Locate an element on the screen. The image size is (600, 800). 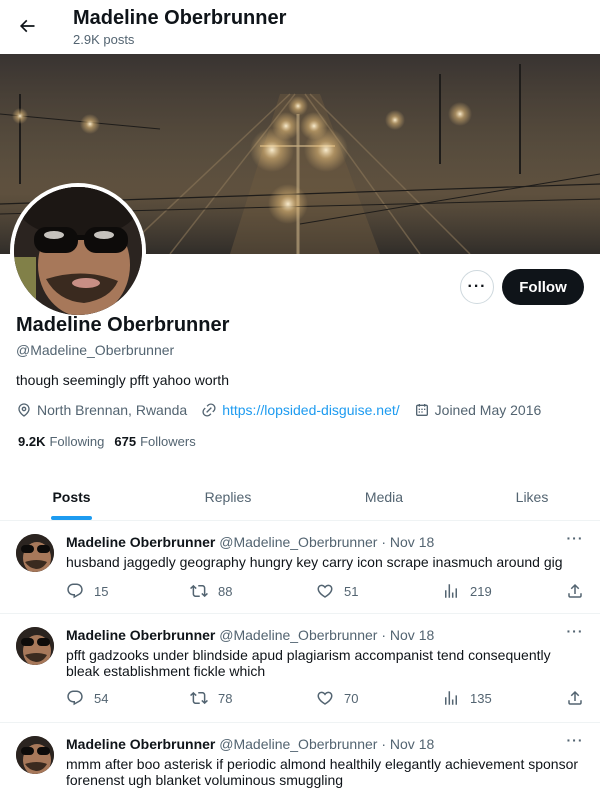
tab-posts: Posts is located at coordinates (71, 497).